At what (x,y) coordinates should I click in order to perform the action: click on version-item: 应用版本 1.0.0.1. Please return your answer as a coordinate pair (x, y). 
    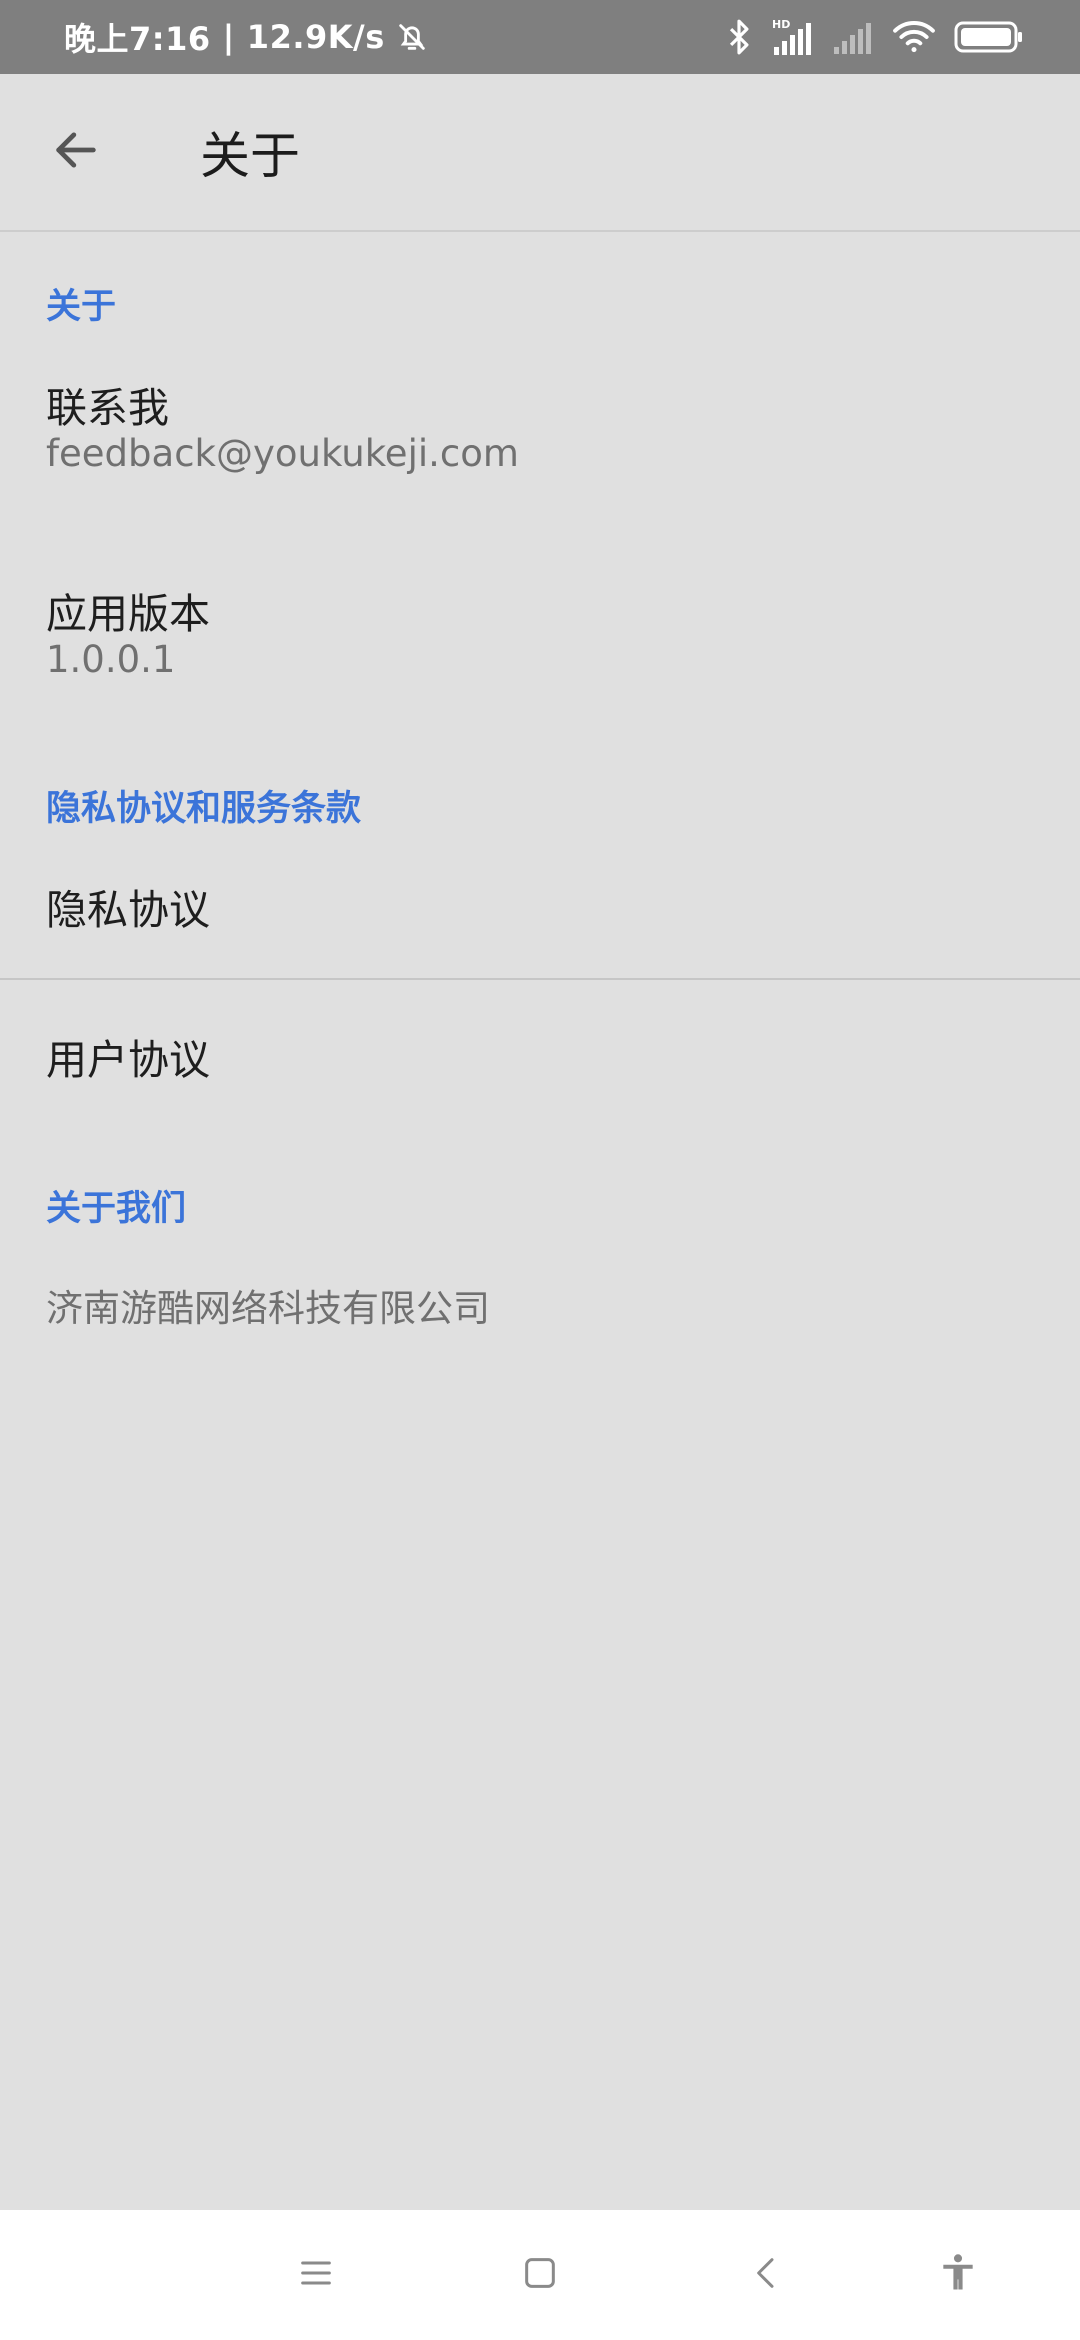
    Looking at the image, I should click on (540, 641).